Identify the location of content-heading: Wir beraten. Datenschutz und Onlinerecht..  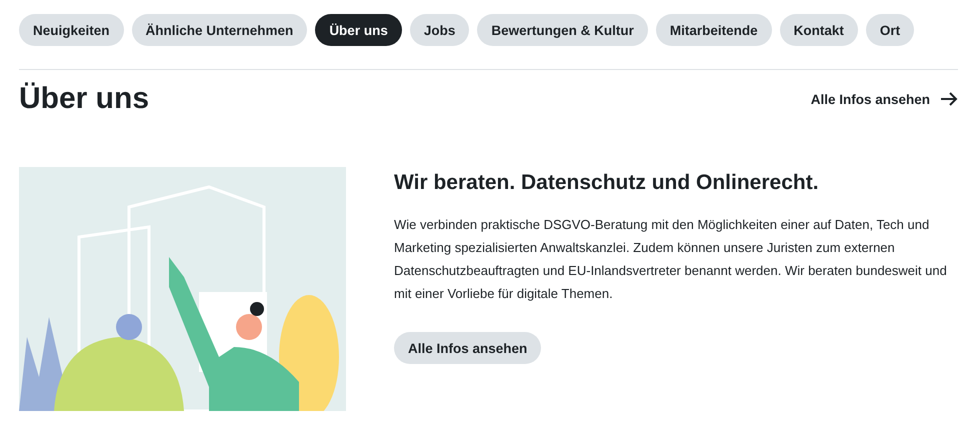
(606, 183).